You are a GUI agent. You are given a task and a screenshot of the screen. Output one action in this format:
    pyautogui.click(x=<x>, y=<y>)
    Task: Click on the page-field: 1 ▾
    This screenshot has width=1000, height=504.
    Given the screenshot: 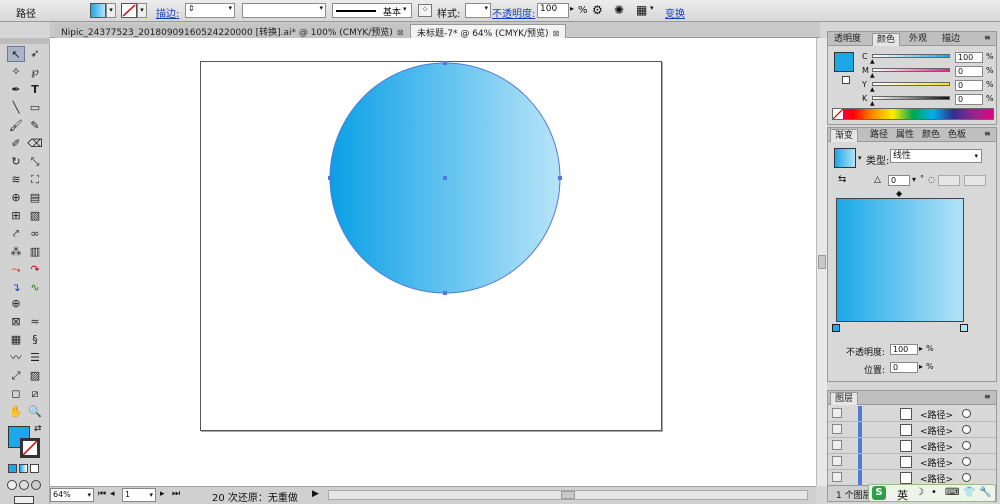 What is the action you would take?
    pyautogui.click(x=139, y=495)
    